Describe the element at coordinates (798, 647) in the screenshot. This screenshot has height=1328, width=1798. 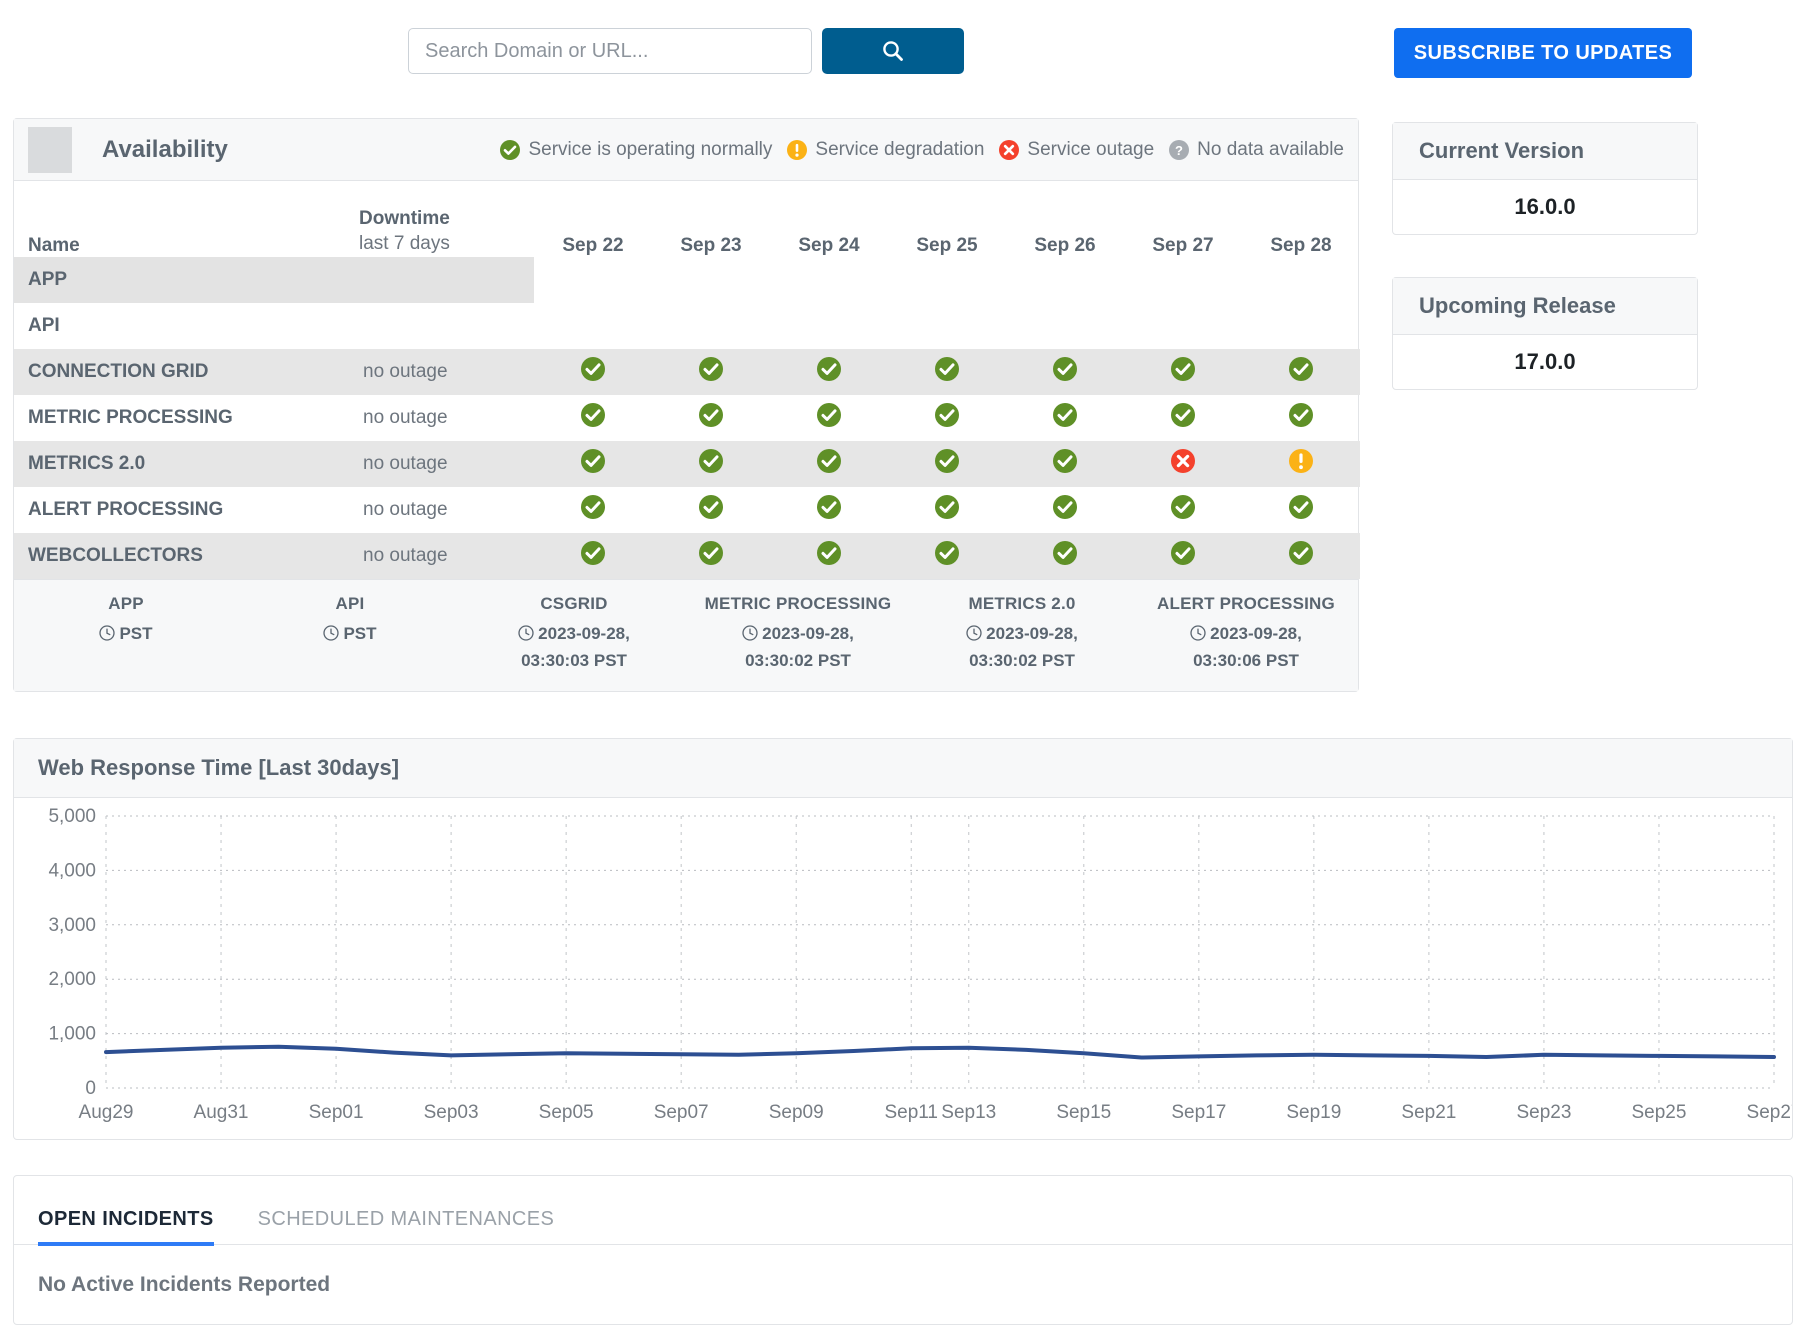
I see `footer-timestamp: 2023-09-28, 03:30:02 PST` at that location.